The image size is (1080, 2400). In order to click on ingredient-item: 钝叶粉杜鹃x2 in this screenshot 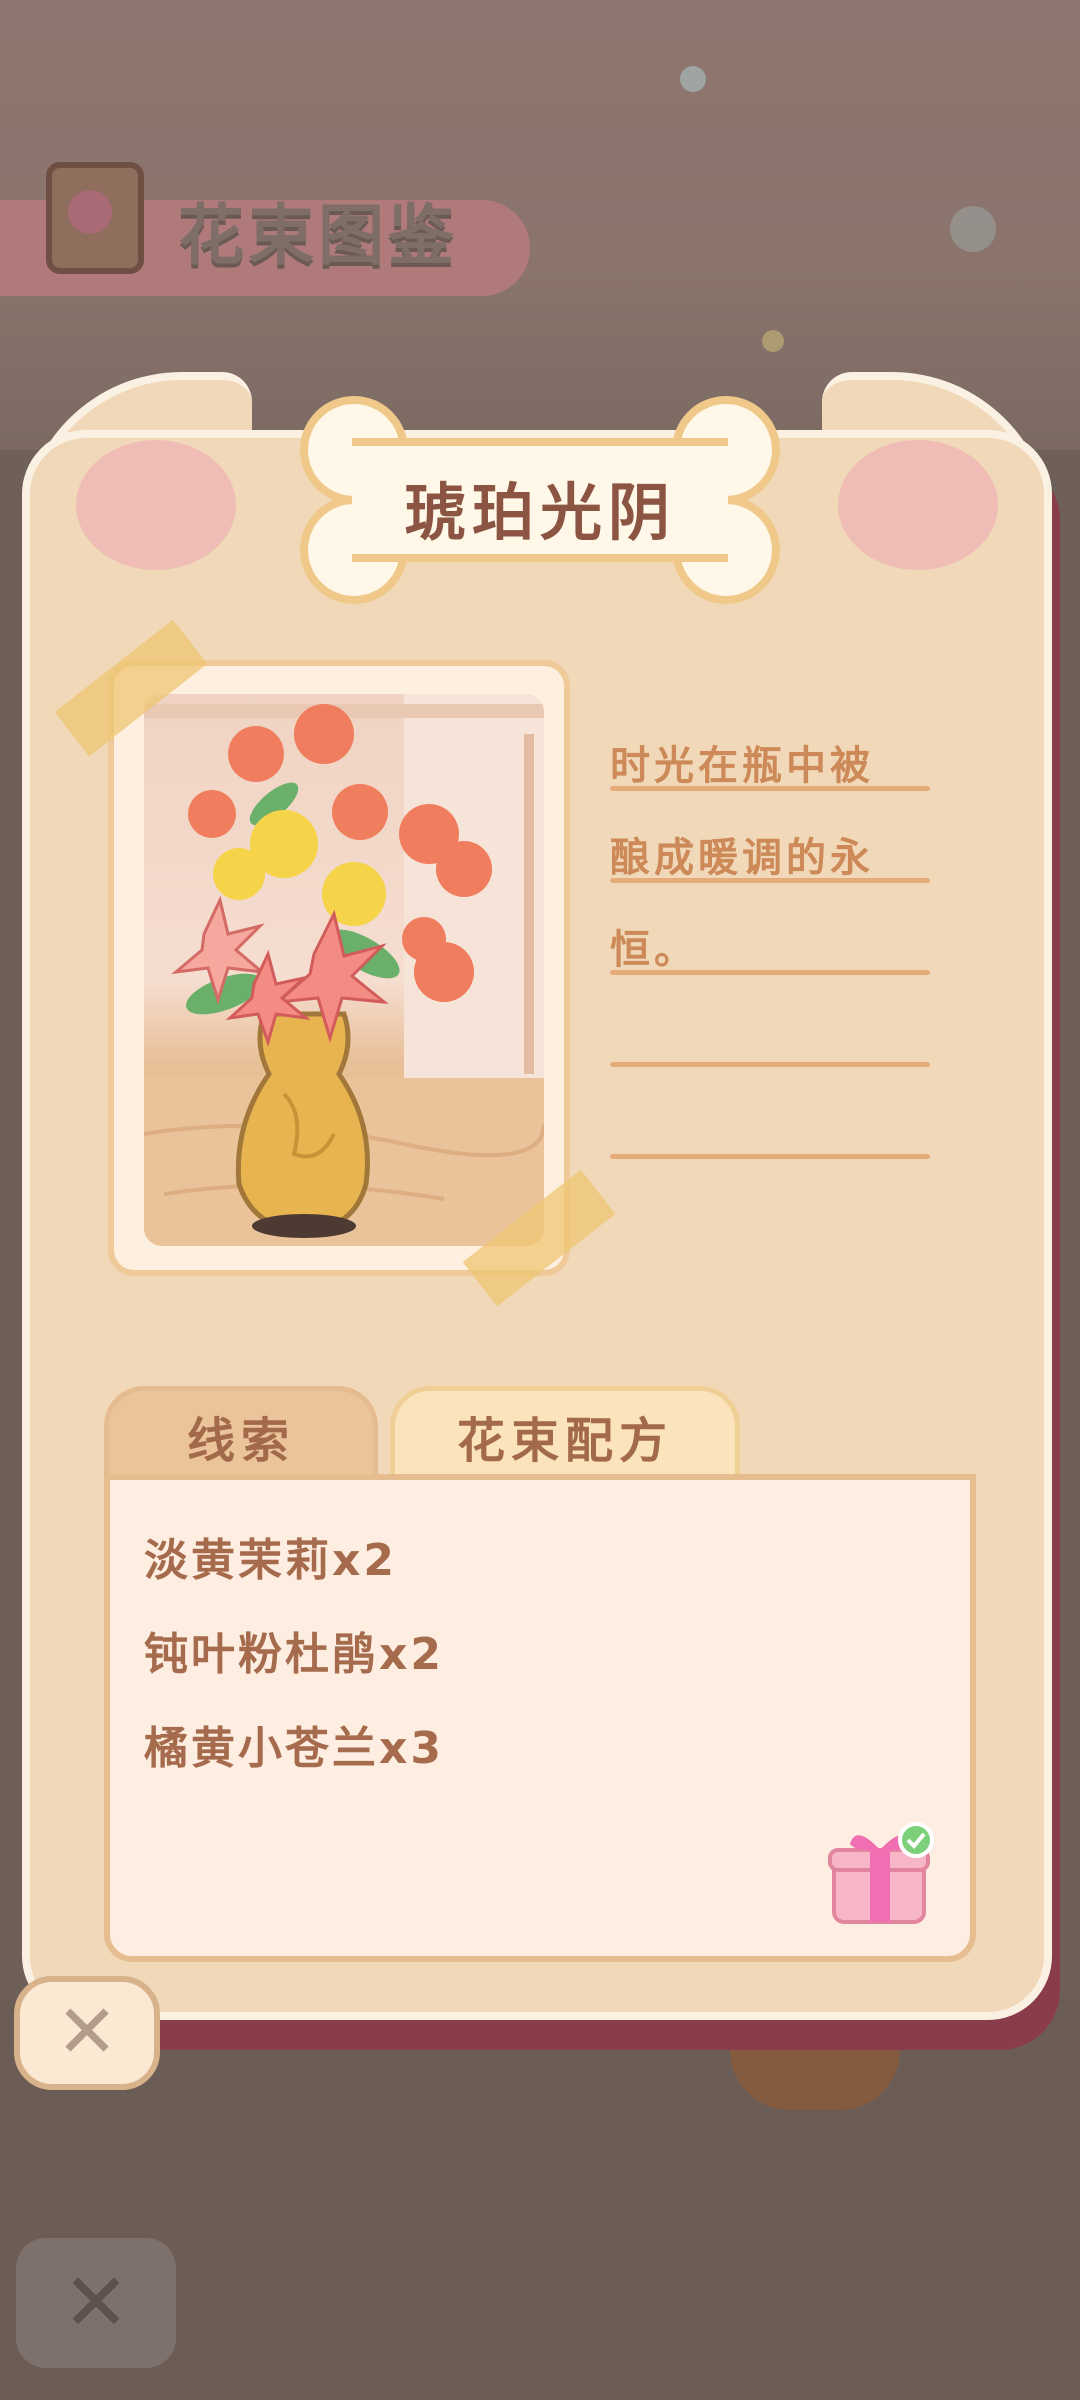, I will do `click(294, 1654)`.